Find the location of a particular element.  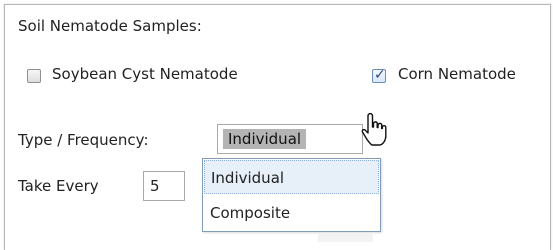

corn-nematode-label: Corn Nematode is located at coordinates (457, 74).